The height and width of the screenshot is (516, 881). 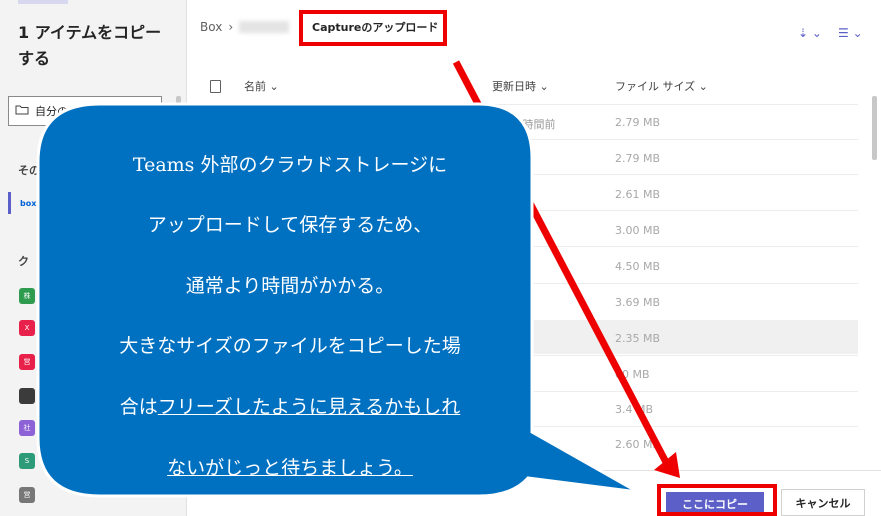 What do you see at coordinates (290, 346) in the screenshot?
I see `callout-line: 大きなサイズのファイルをコピーした場` at bounding box center [290, 346].